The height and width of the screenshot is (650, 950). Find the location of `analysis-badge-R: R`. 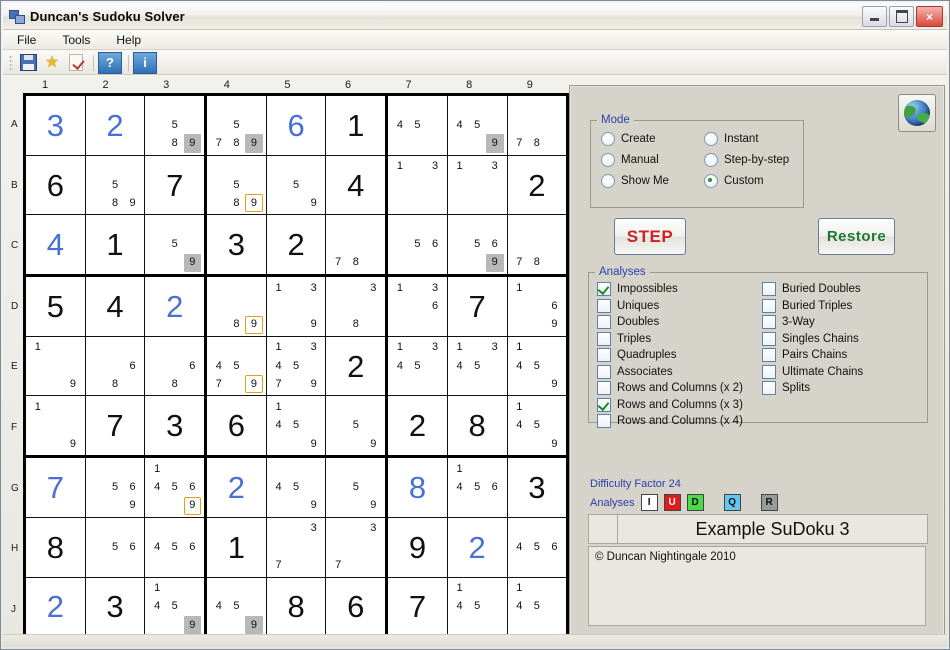

analysis-badge-R: R is located at coordinates (769, 502).